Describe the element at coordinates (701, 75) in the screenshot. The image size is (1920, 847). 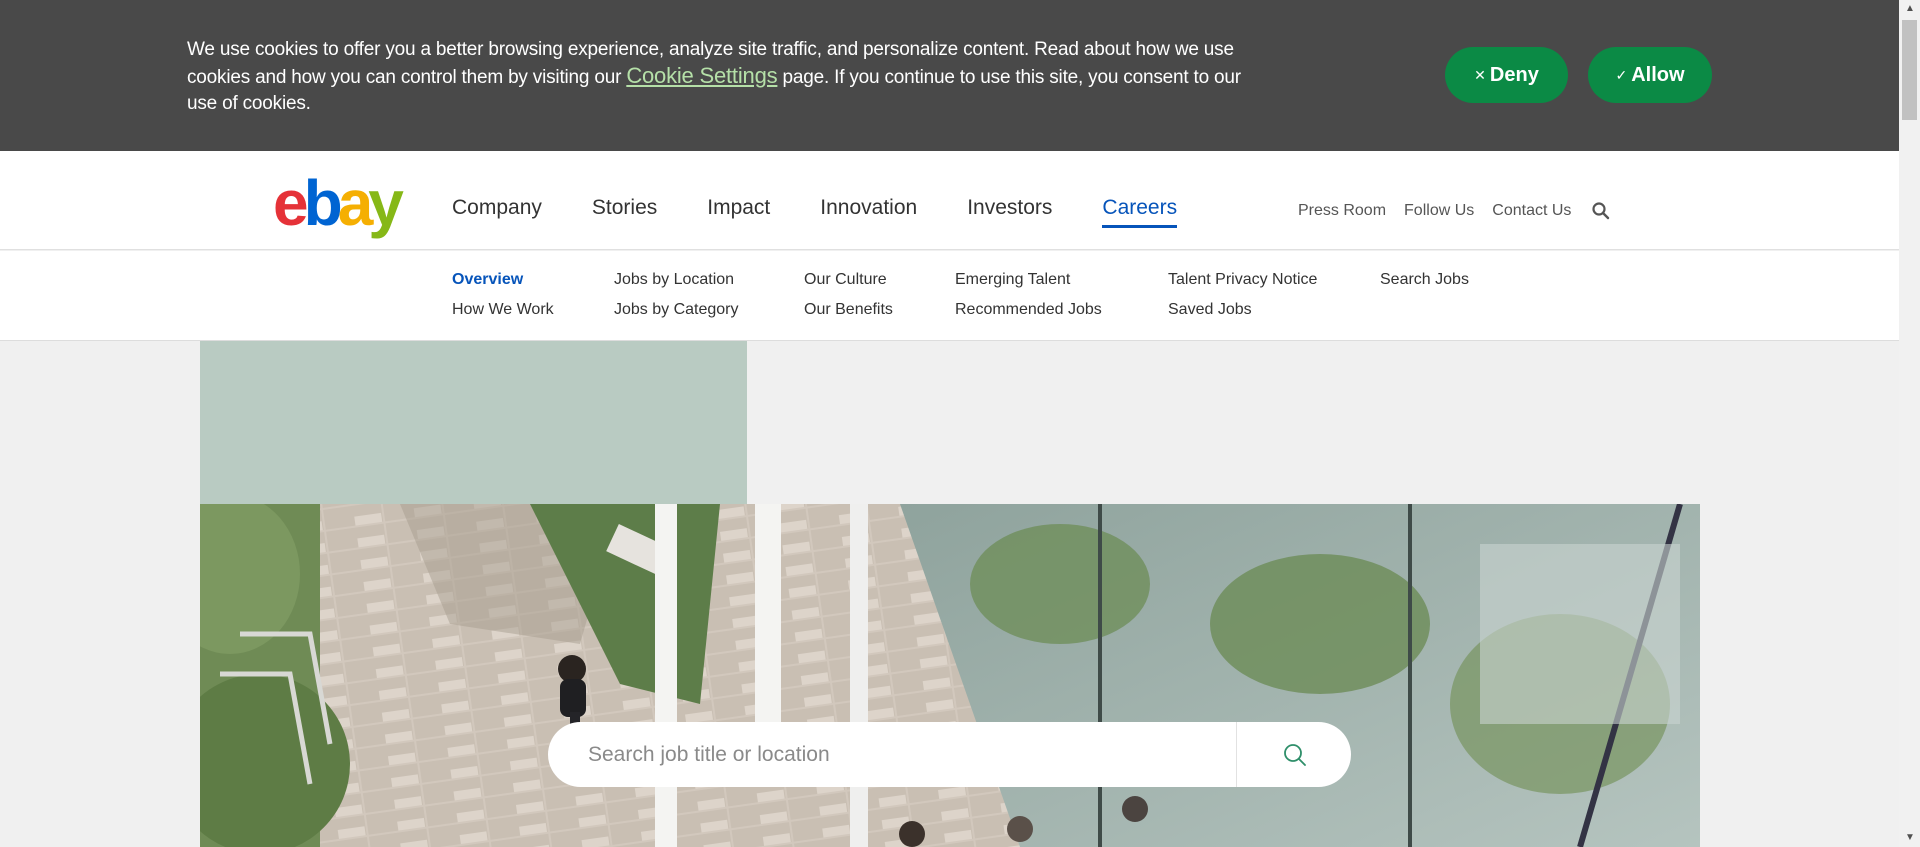
I see `cookie-settings-link: Cookie Settings` at that location.